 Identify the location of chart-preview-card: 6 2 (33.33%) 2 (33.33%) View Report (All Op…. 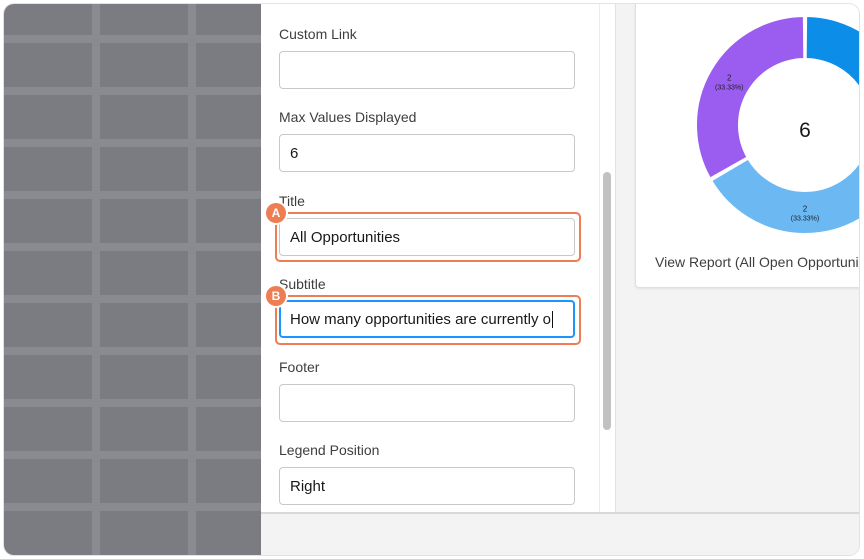
(747, 146).